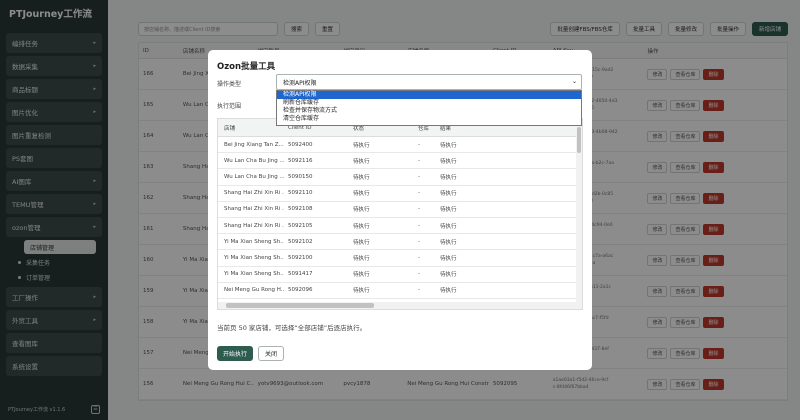  Describe the element at coordinates (300, 176) in the screenshot. I see `exec-cell-cid: 5090150` at that location.